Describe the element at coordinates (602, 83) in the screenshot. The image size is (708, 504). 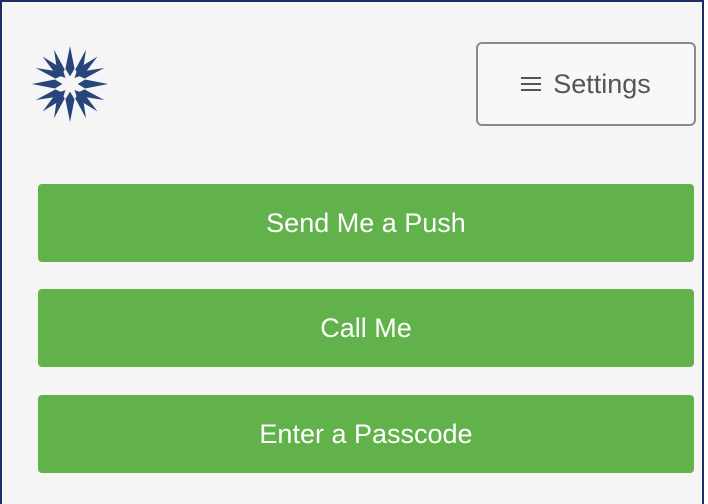
I see `settings-label: Settings` at that location.